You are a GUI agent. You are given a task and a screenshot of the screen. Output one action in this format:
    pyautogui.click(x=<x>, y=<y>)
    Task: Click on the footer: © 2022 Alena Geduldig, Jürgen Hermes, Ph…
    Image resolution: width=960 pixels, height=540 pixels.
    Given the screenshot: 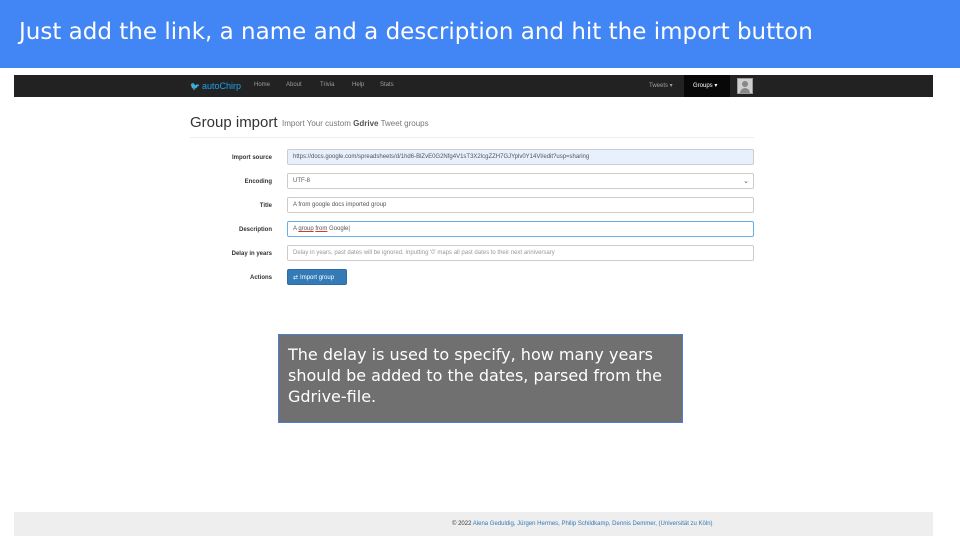 What is the action you would take?
    pyautogui.click(x=473, y=524)
    